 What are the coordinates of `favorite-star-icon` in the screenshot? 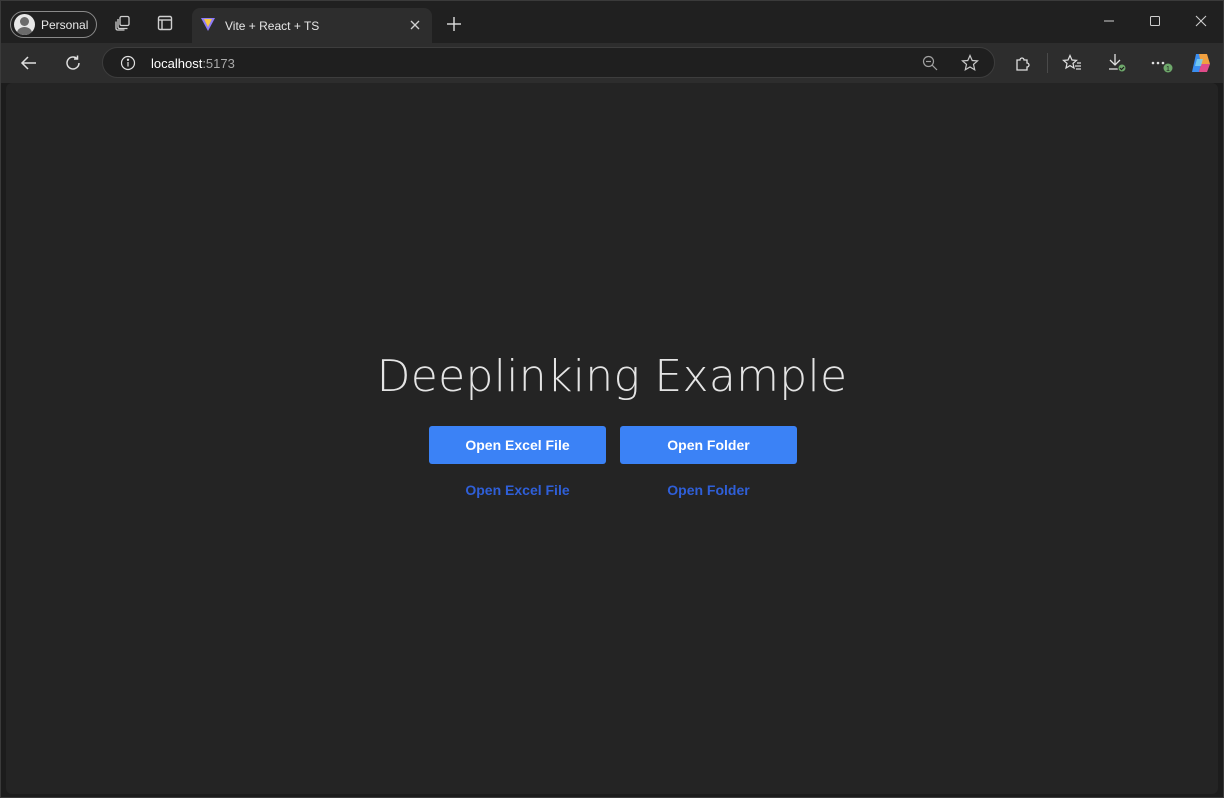 It's located at (970, 63).